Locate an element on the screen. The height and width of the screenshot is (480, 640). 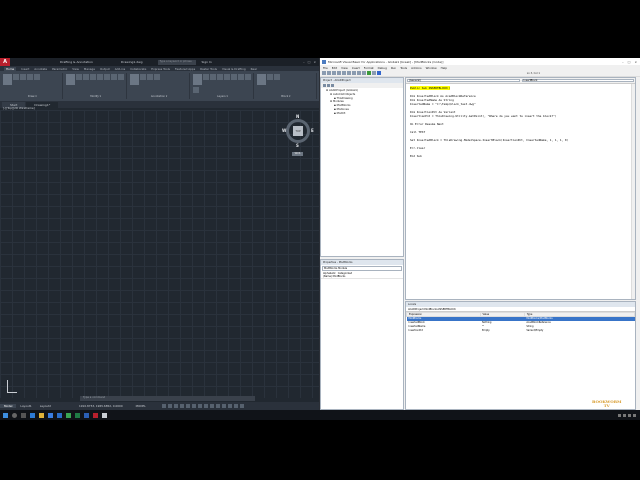
command-line: Type a command is located at coordinates (167, 398).